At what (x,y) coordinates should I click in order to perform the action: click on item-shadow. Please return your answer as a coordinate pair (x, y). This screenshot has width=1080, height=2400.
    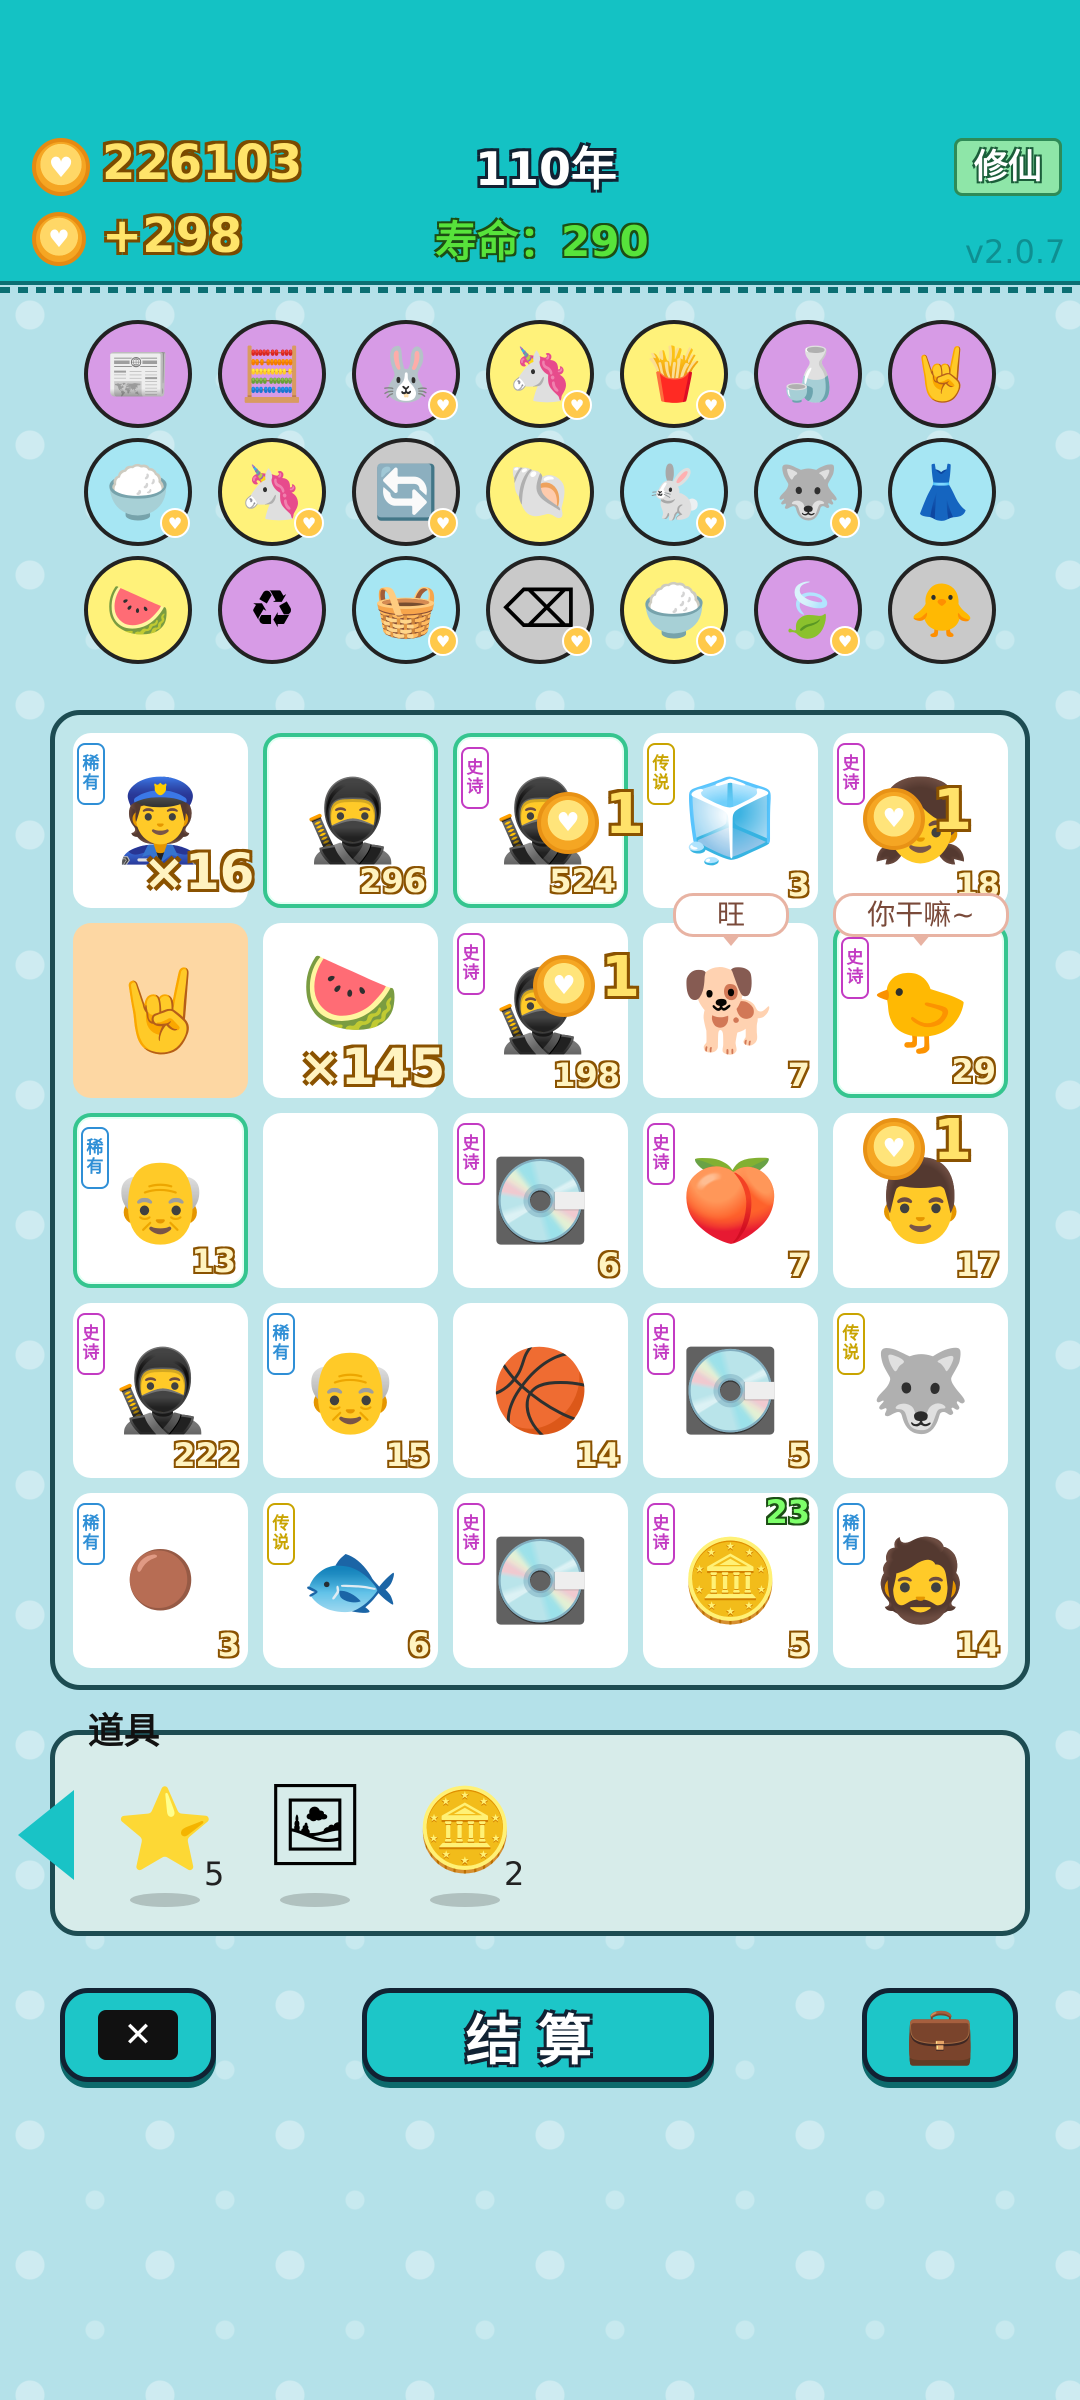
    Looking at the image, I should click on (465, 1900).